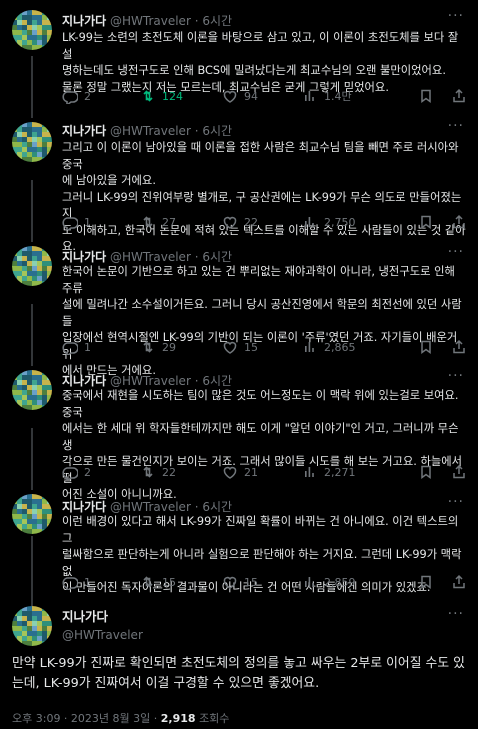 The height and width of the screenshot is (729, 478). I want to click on like-count: 94, so click(251, 96).